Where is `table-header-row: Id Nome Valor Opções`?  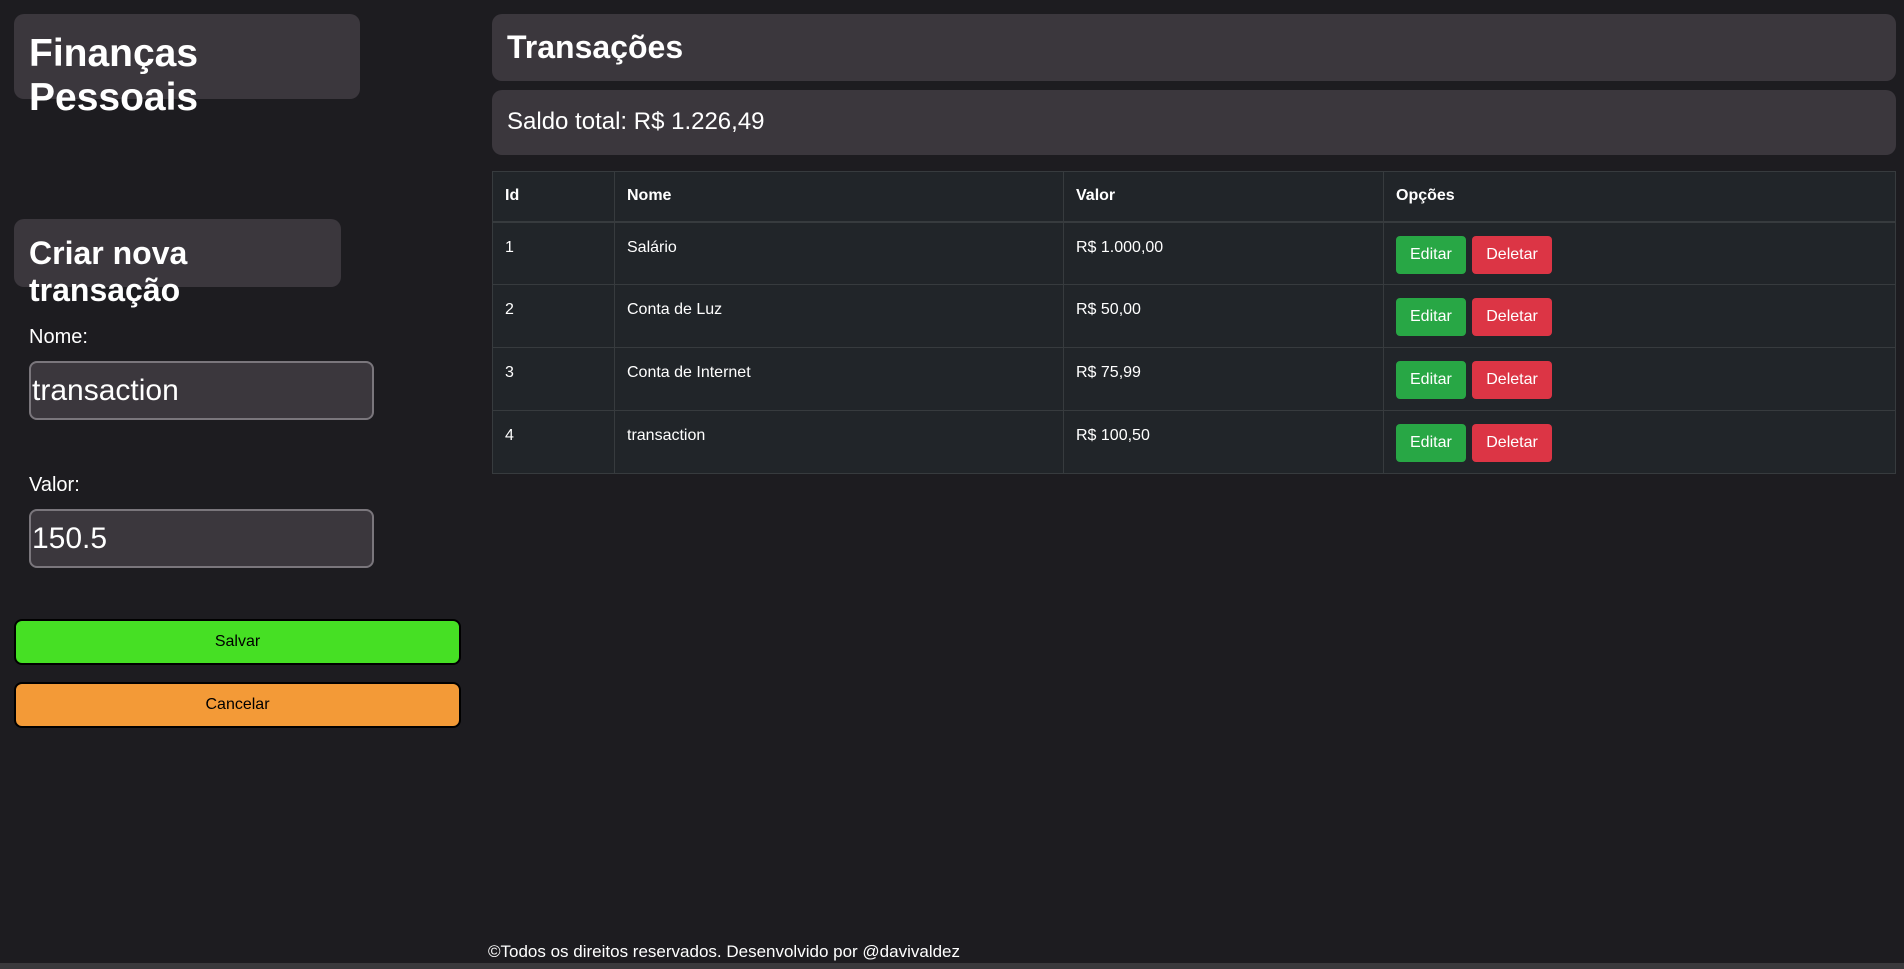
table-header-row: Id Nome Valor Opções is located at coordinates (1194, 197).